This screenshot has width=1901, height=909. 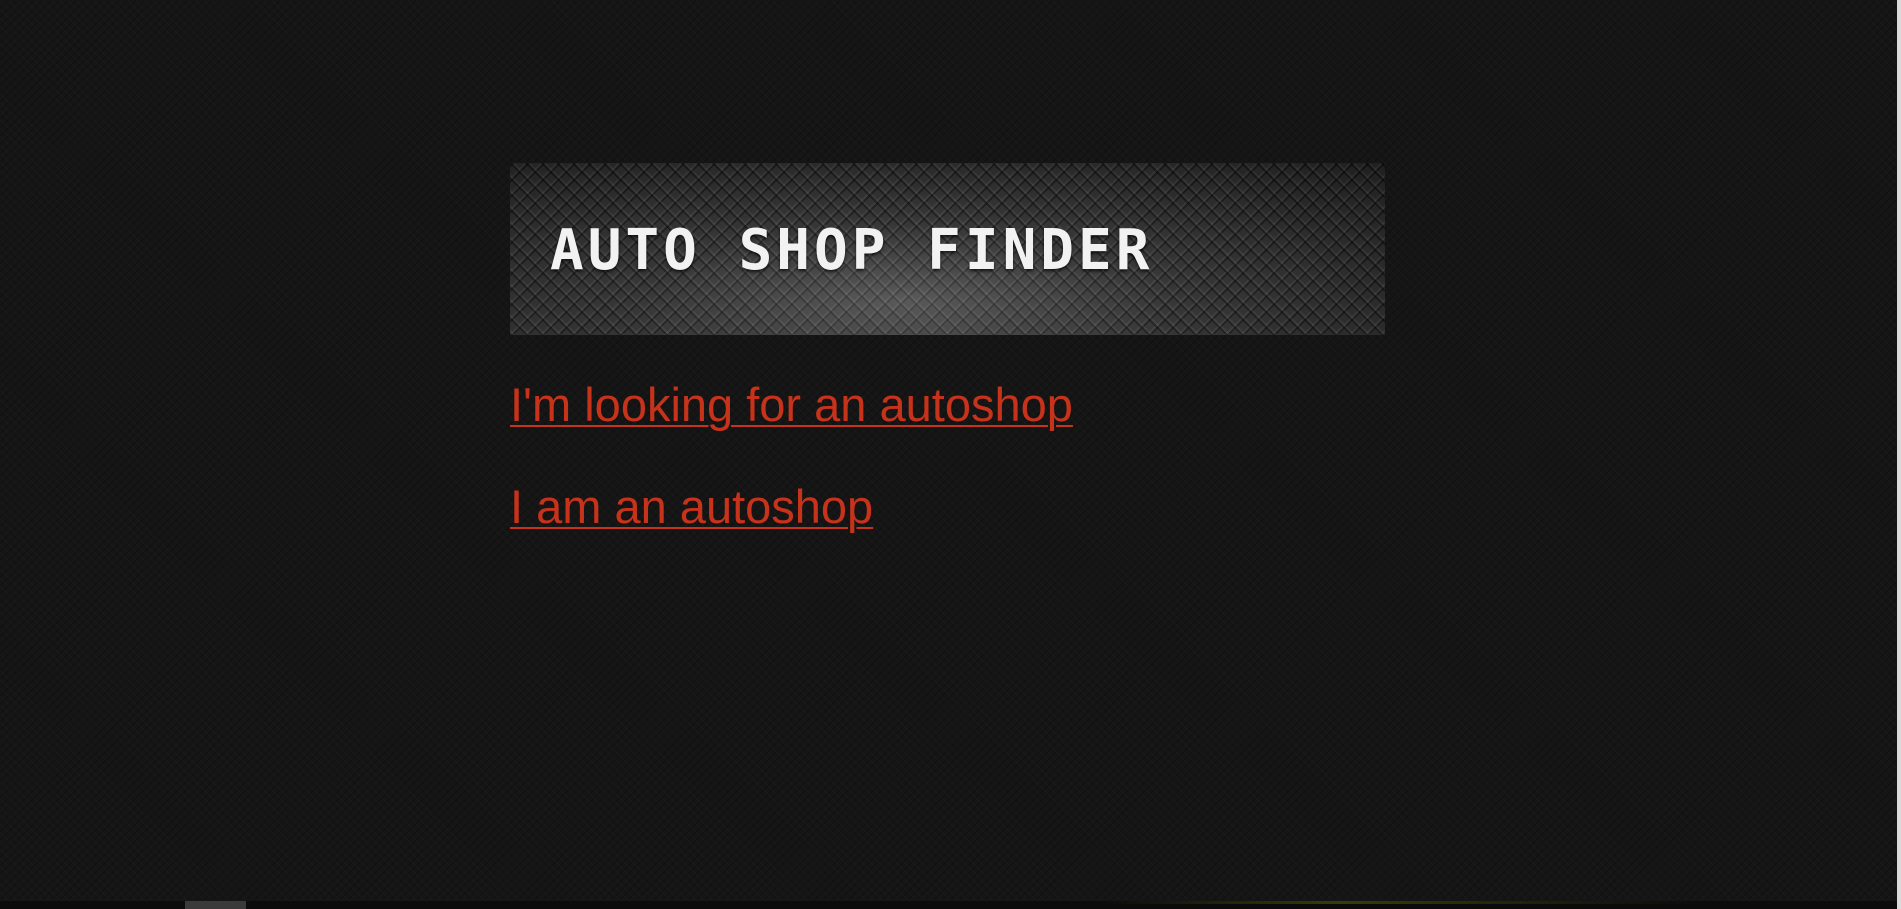 I want to click on site-banner-logo: Auto Shop Finder, so click(x=947, y=249).